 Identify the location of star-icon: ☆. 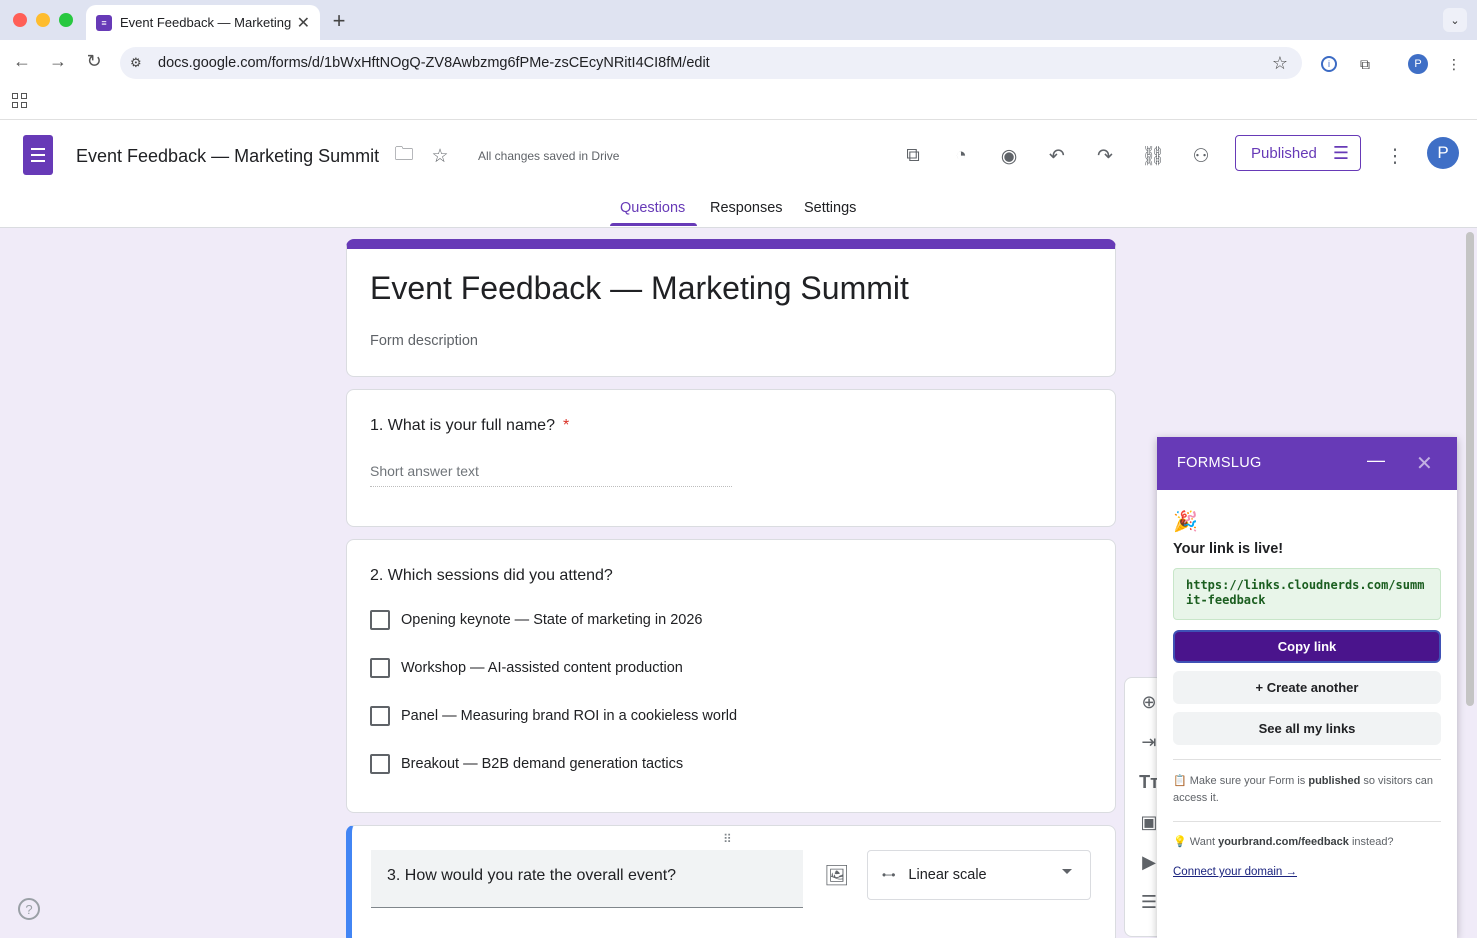
(440, 156).